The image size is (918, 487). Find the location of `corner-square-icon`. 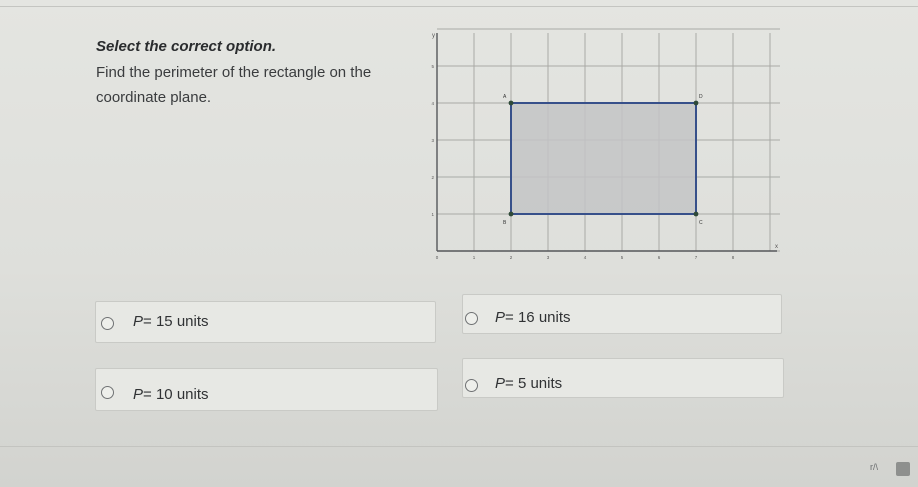

corner-square-icon is located at coordinates (903, 469).